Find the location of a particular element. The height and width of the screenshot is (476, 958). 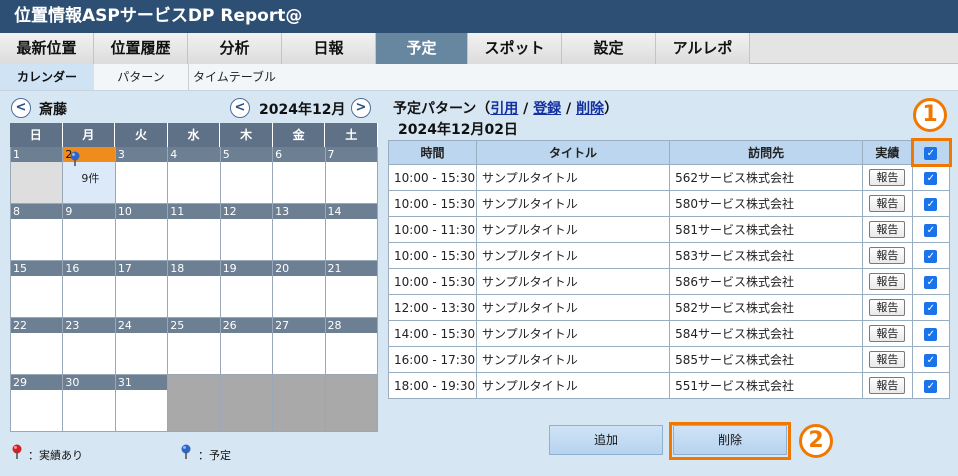

row-time: 10:00 - 15:30 is located at coordinates (432, 255).